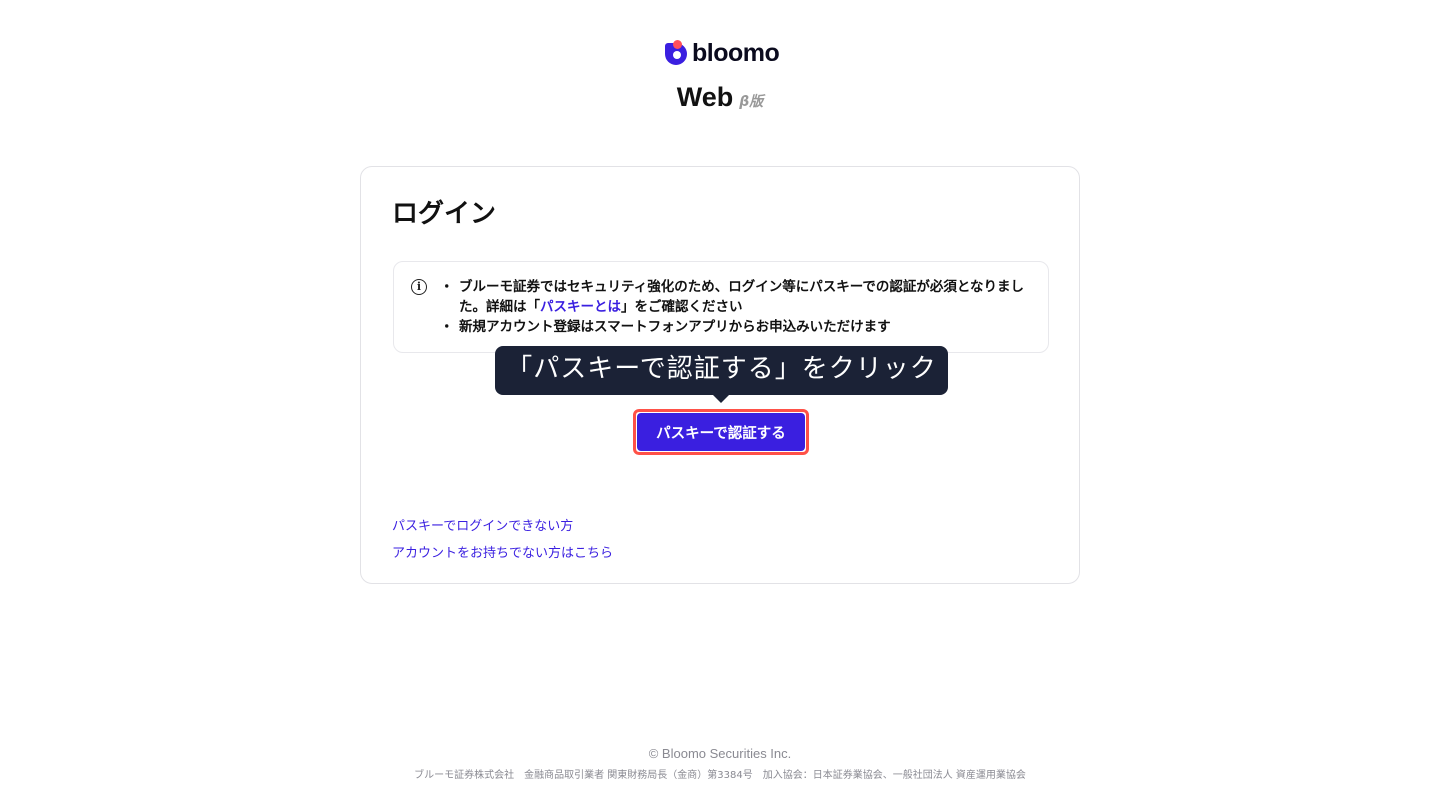  Describe the element at coordinates (736, 52) in the screenshot. I see `logo-wordmark: bloomo` at that location.